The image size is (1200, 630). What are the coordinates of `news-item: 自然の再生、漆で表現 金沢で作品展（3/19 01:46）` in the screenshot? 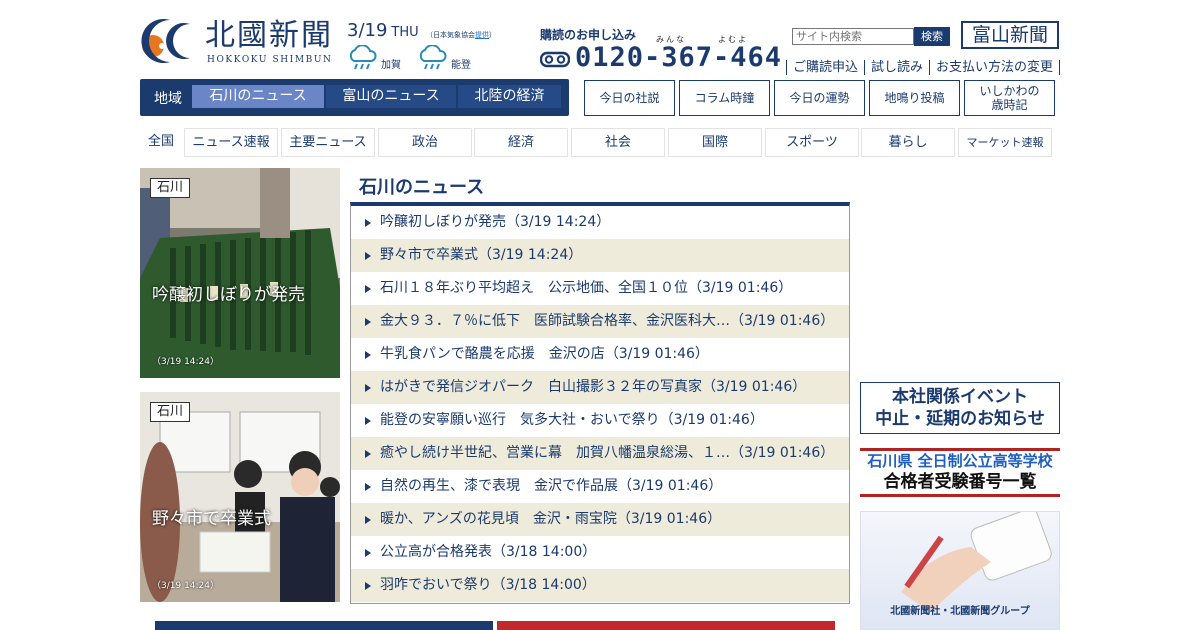 It's located at (600, 486).